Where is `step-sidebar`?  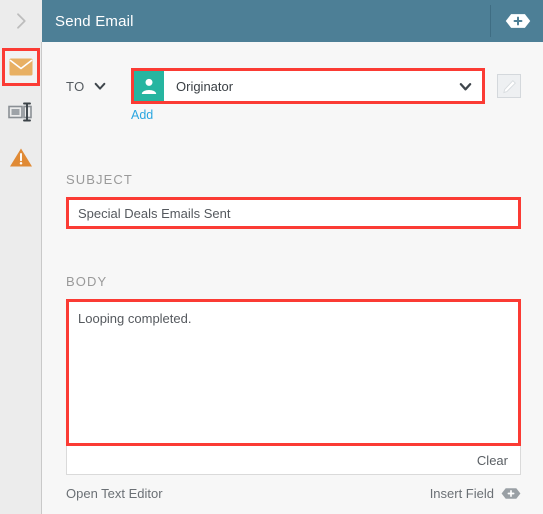 step-sidebar is located at coordinates (21, 278).